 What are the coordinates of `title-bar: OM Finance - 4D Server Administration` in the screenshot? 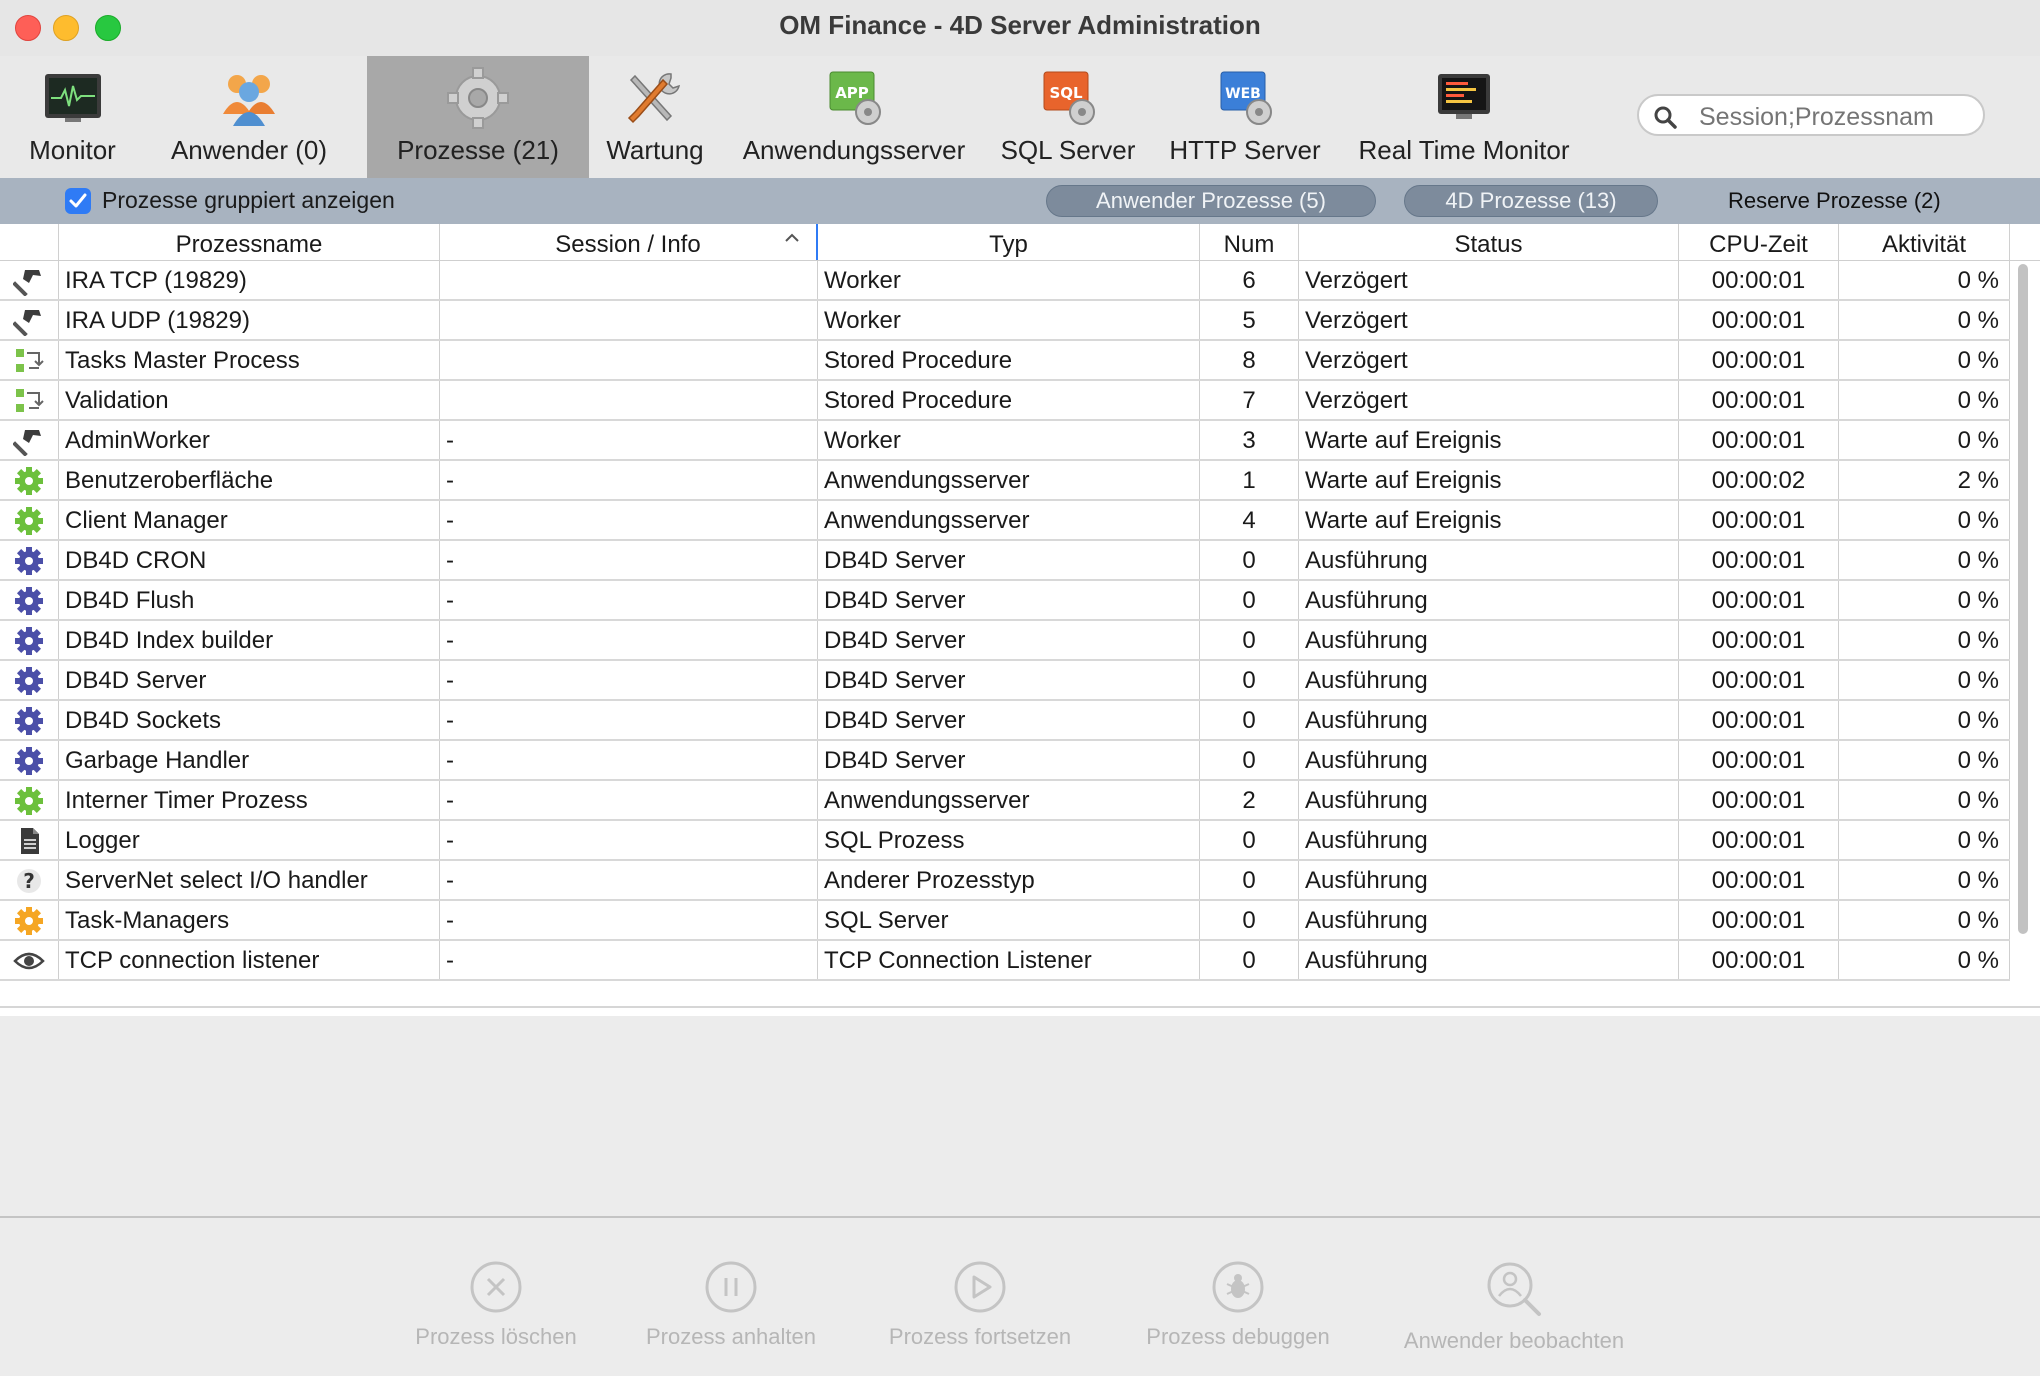 It's located at (1020, 28).